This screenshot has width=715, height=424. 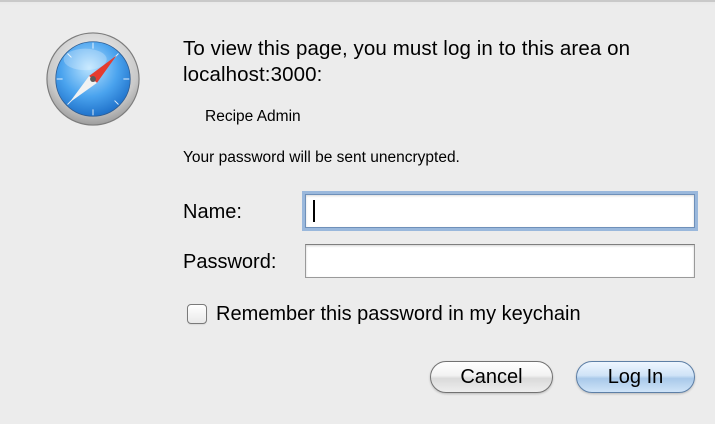 What do you see at coordinates (253, 116) in the screenshot?
I see `realm-label: Recipe Admin` at bounding box center [253, 116].